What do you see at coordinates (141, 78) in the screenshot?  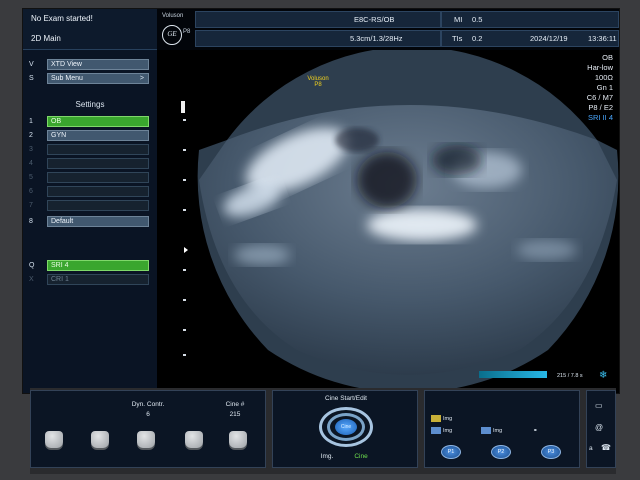 I see `chevron-right-icon: >` at bounding box center [141, 78].